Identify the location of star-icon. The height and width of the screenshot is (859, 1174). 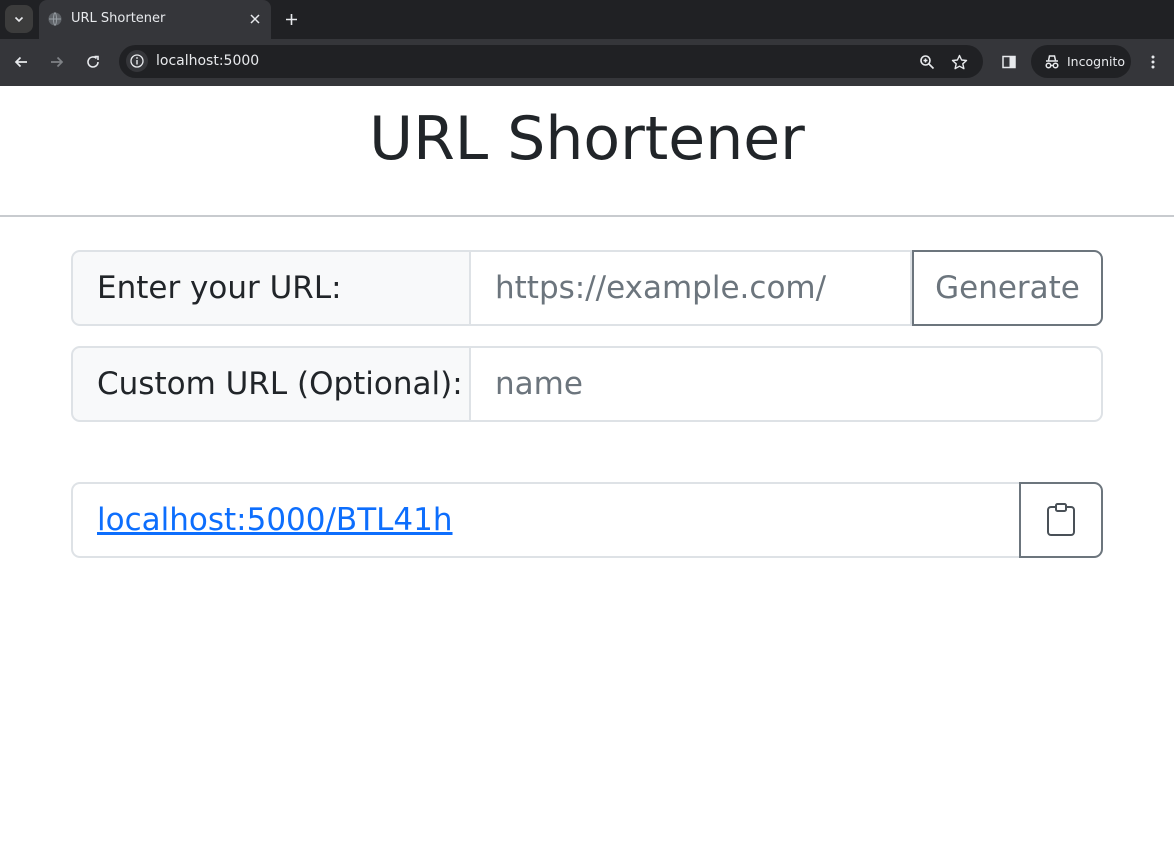
(959, 61).